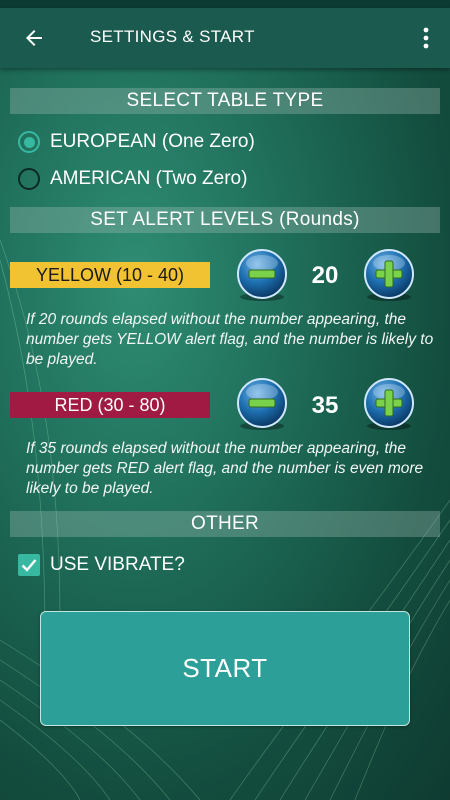  I want to click on status-bar, so click(225, 4).